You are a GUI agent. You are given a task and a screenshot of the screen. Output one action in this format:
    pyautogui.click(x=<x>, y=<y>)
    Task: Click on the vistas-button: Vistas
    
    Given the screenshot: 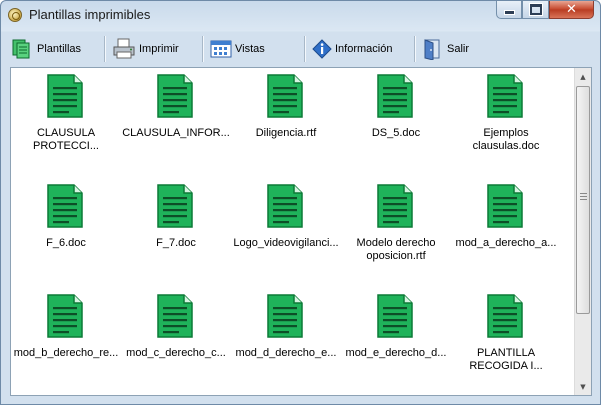 What is the action you would take?
    pyautogui.click(x=254, y=49)
    